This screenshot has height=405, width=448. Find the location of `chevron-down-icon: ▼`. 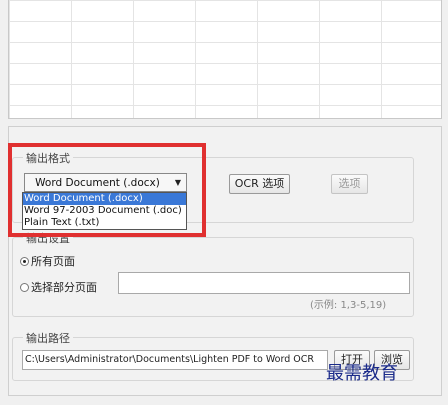

chevron-down-icon: ▼ is located at coordinates (178, 182).